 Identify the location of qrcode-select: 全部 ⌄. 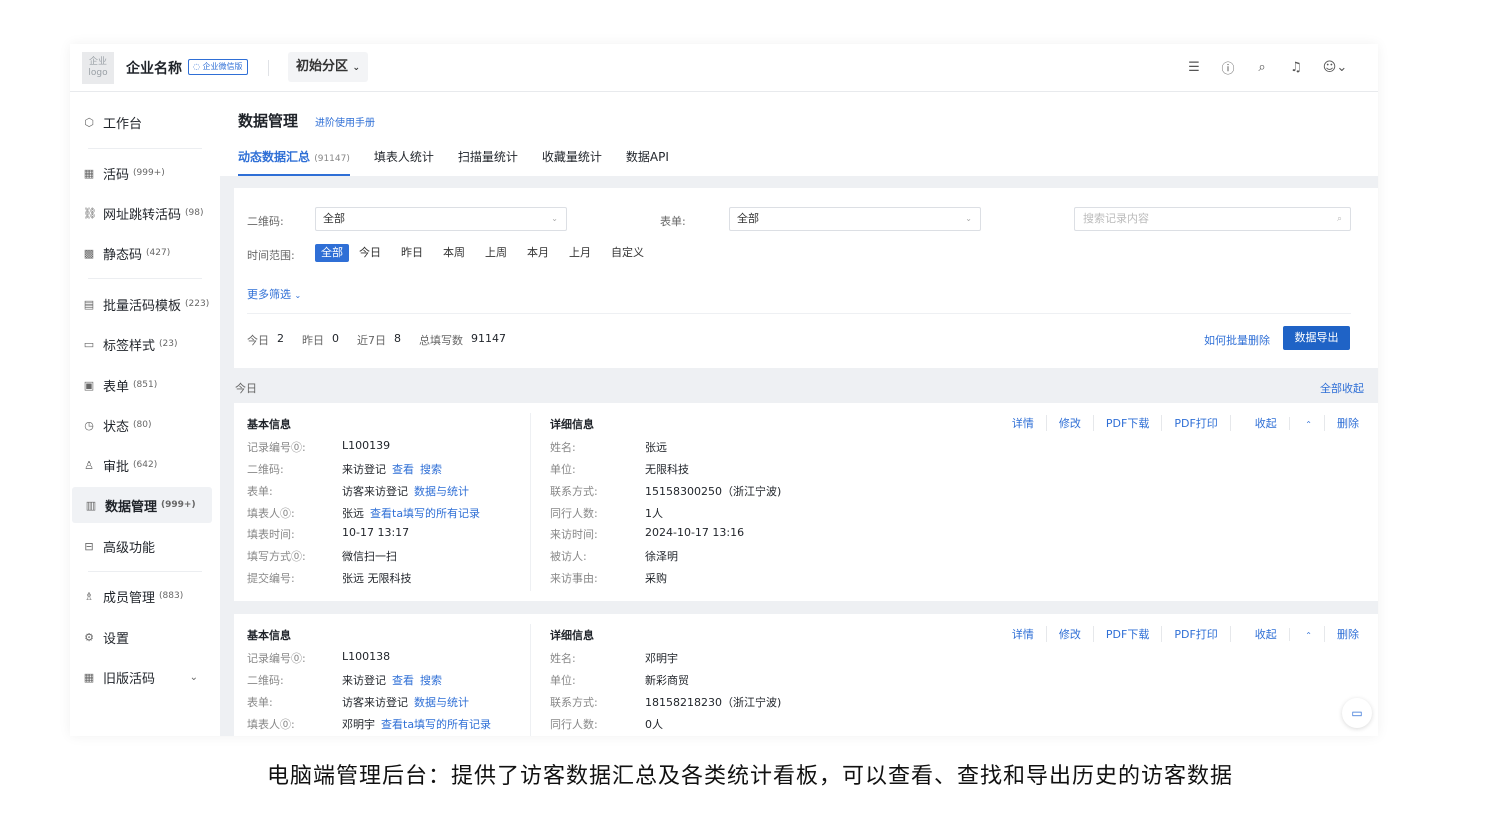
(441, 219).